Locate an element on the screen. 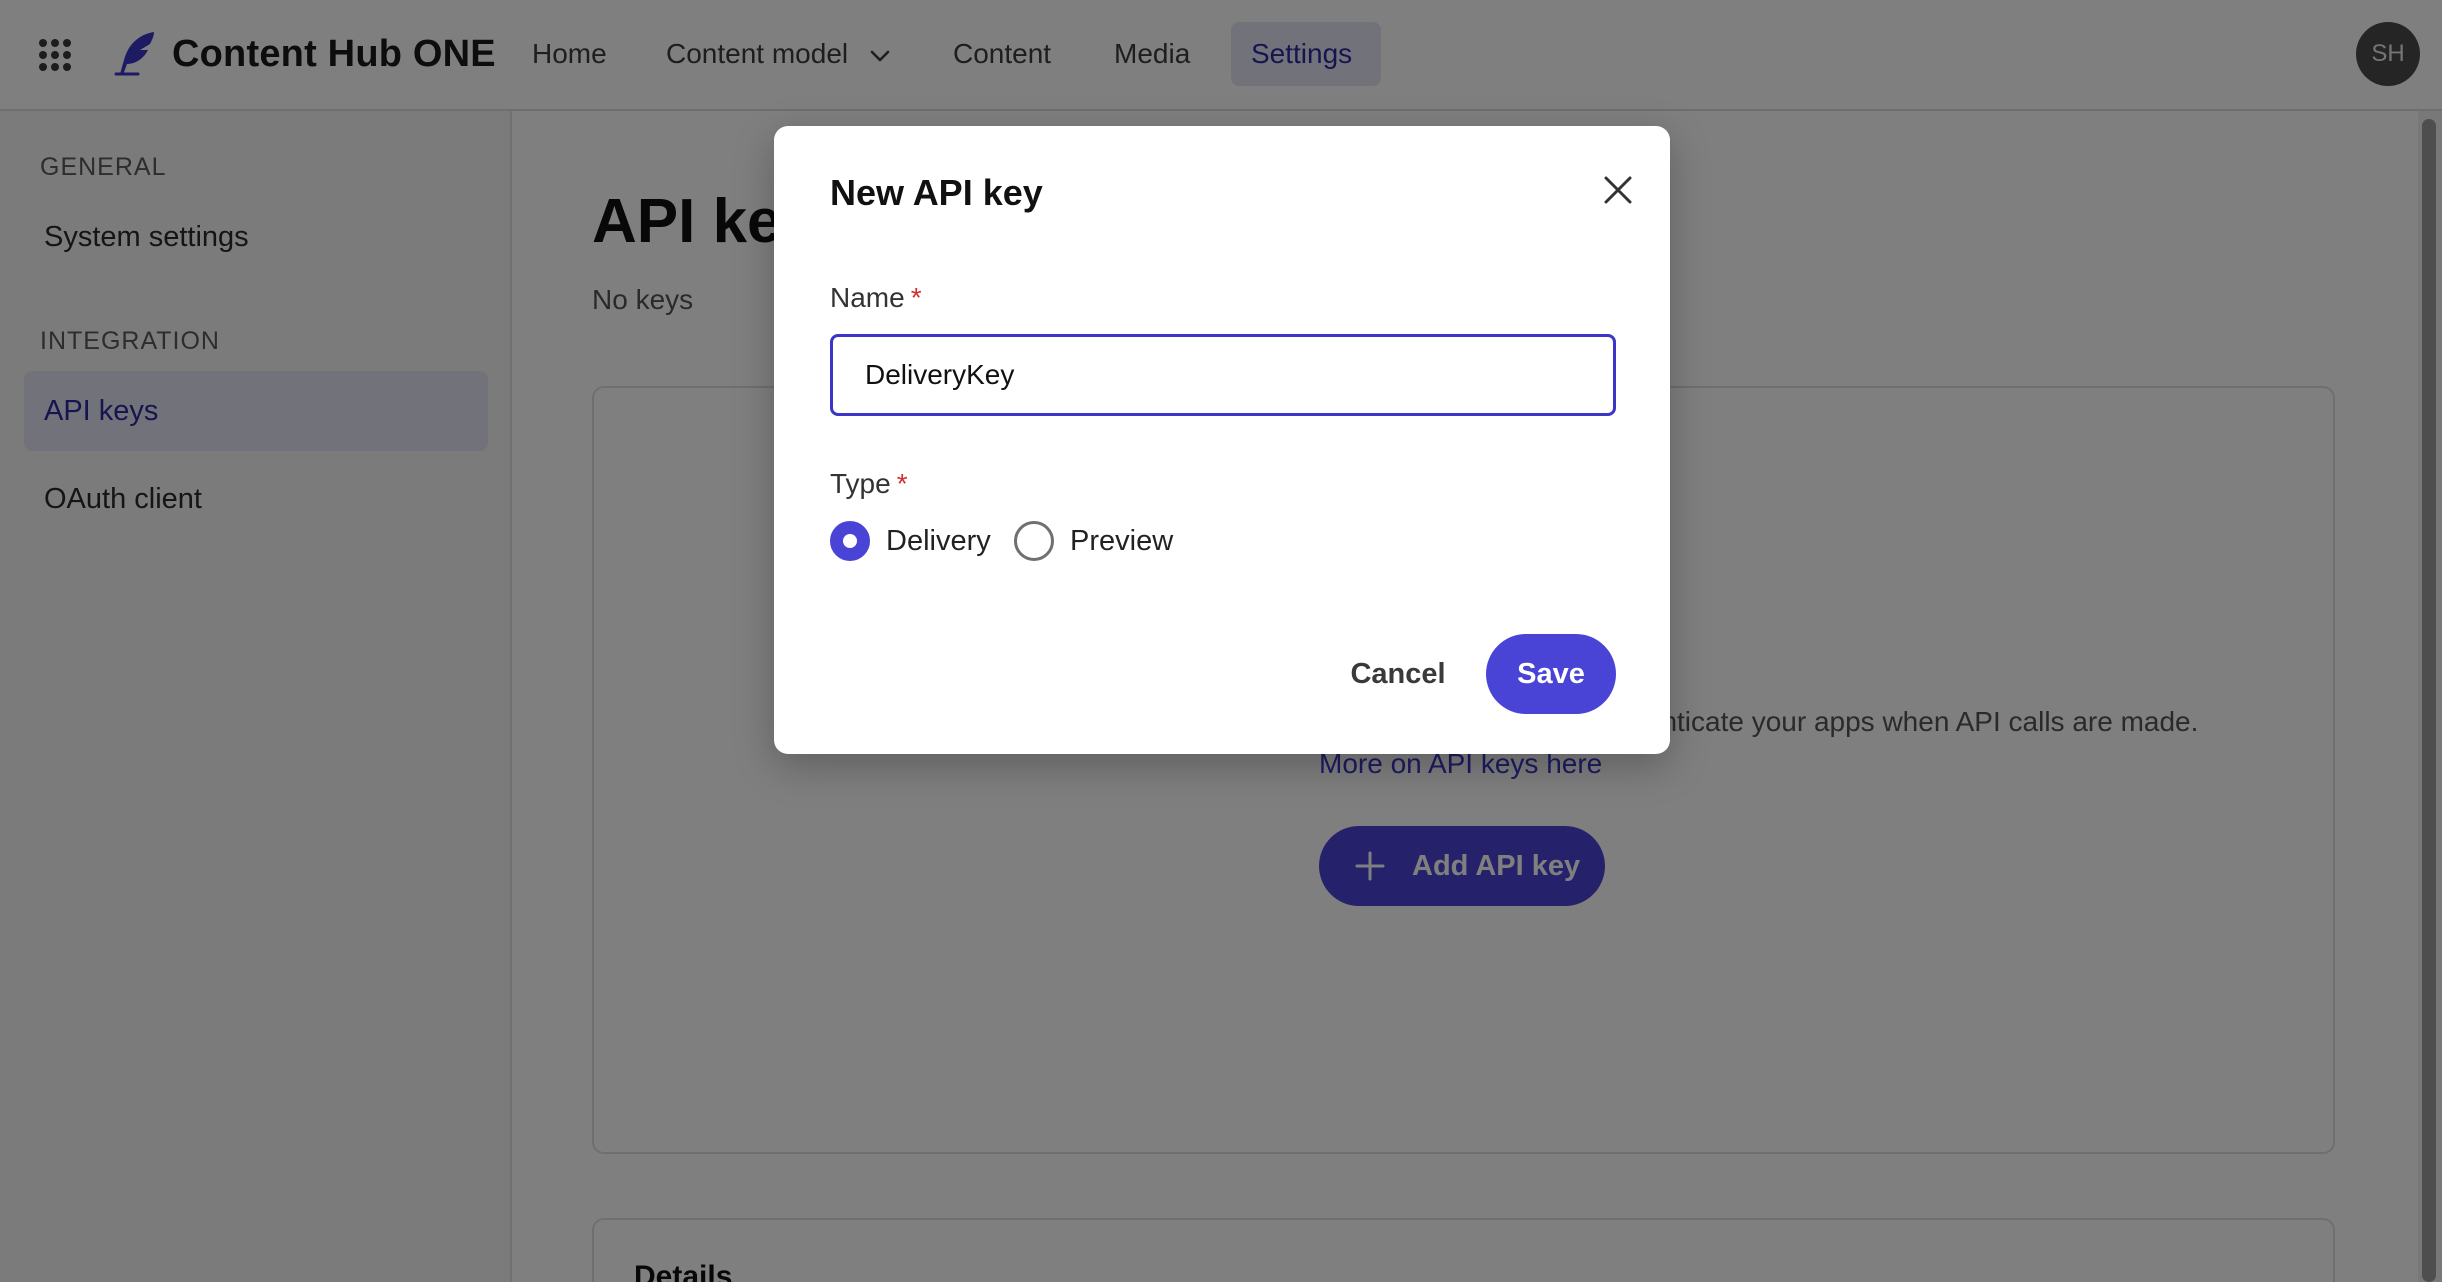  type-label-text: Type is located at coordinates (860, 483).